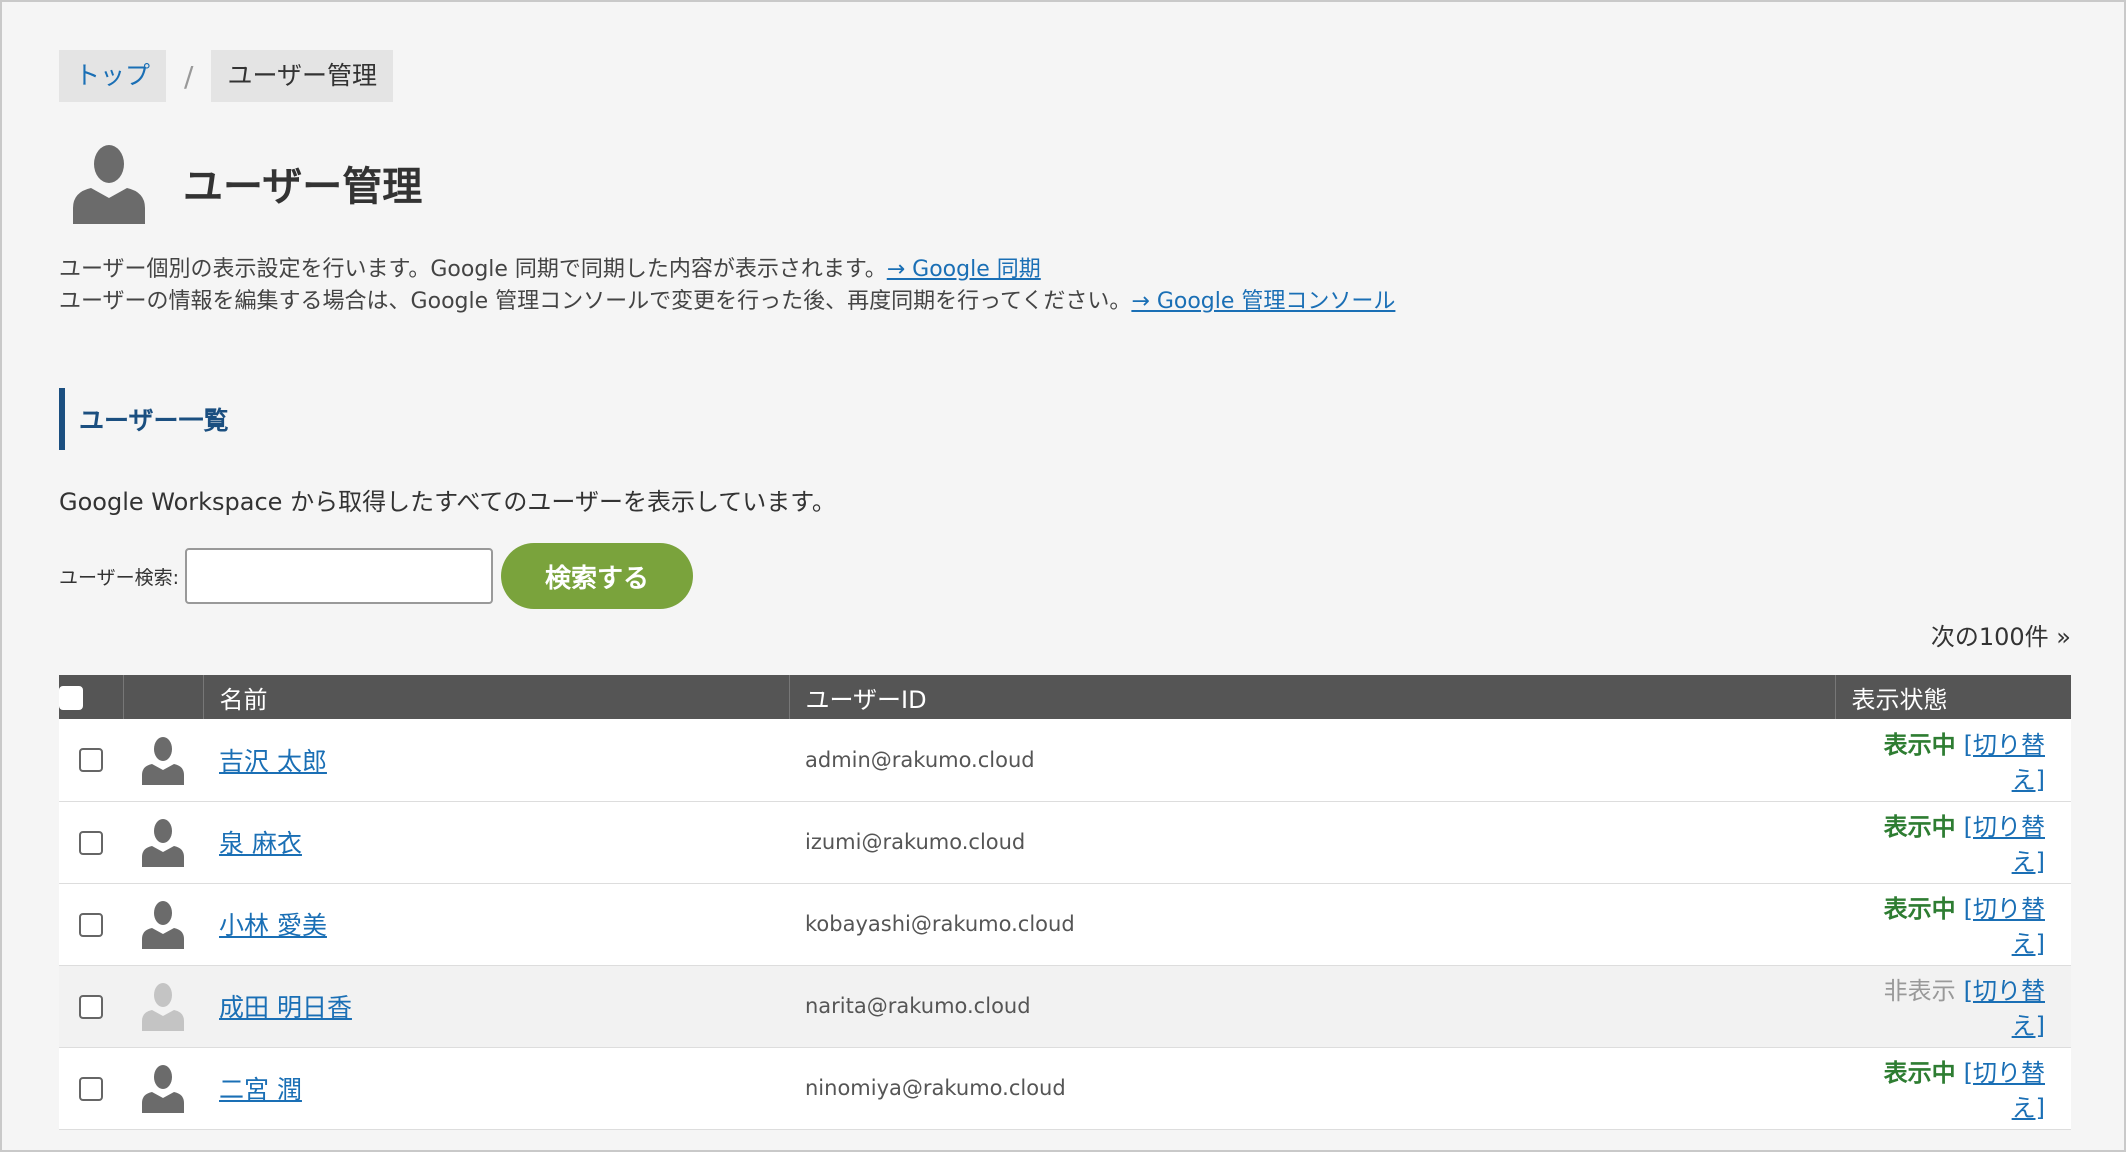  What do you see at coordinates (1065, 635) in the screenshot?
I see `pager: 次の100件 »` at bounding box center [1065, 635].